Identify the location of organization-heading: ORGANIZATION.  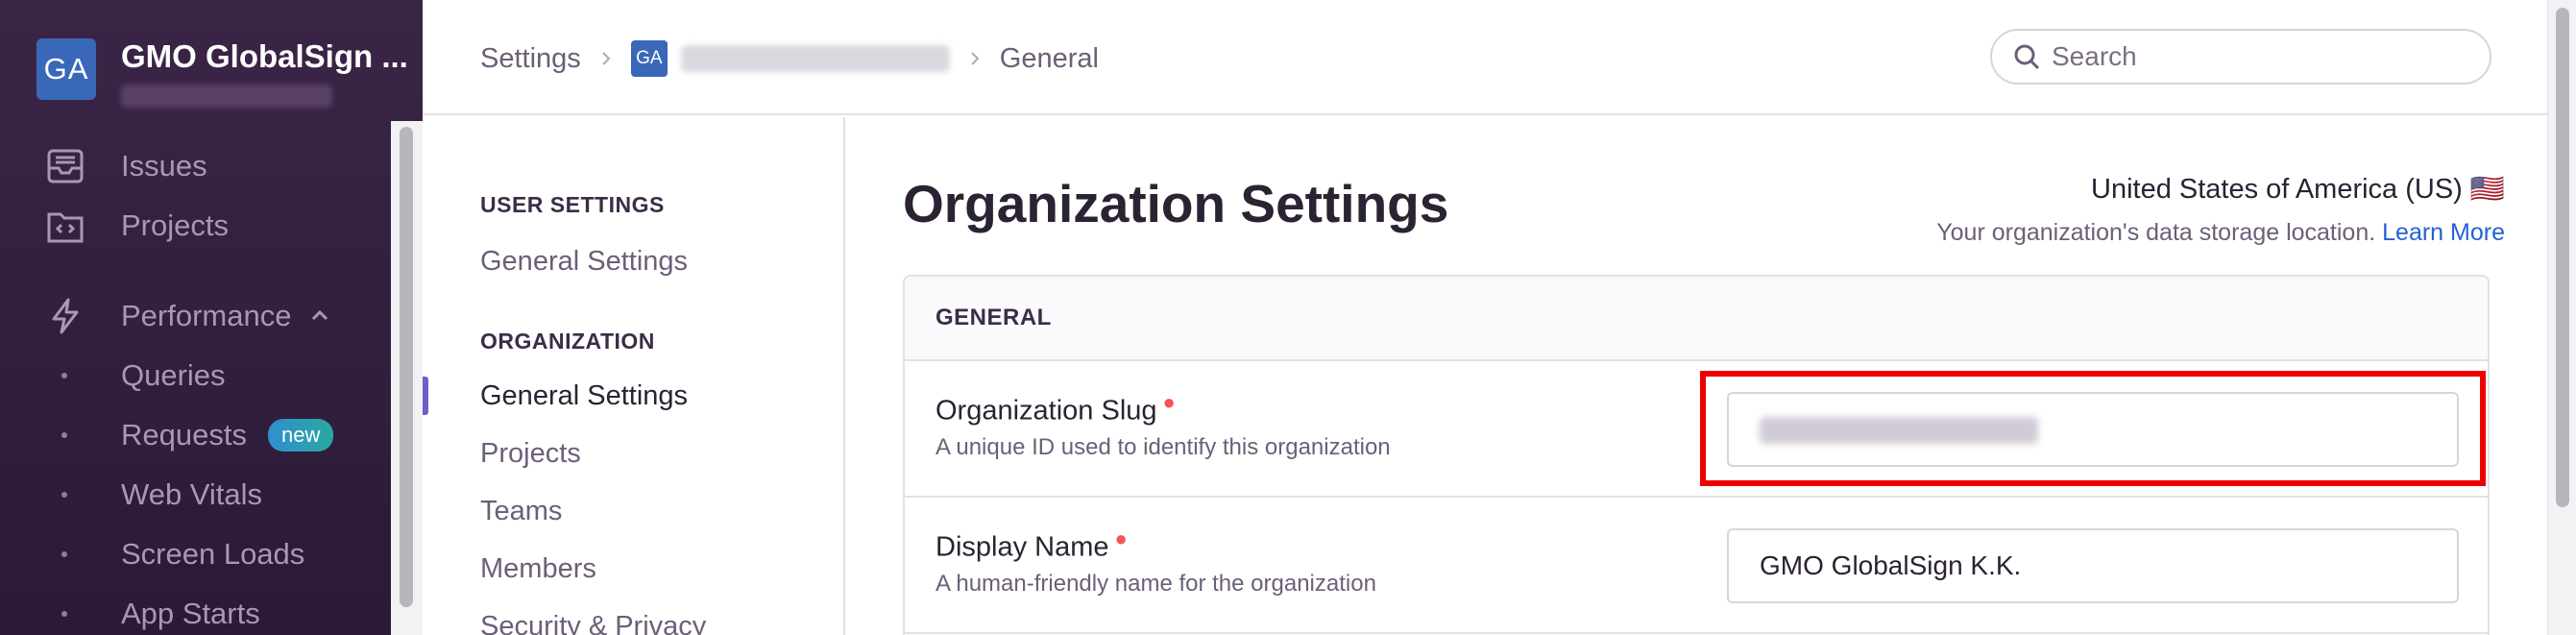
(568, 341).